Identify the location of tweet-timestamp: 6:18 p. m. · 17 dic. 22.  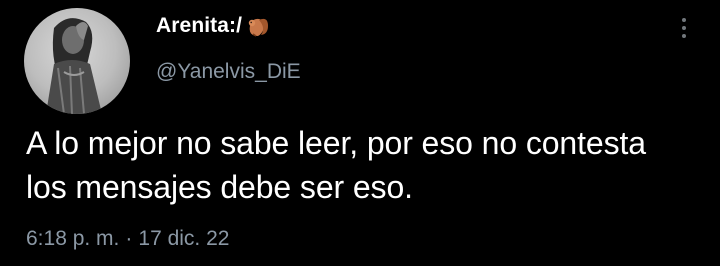
(127, 239).